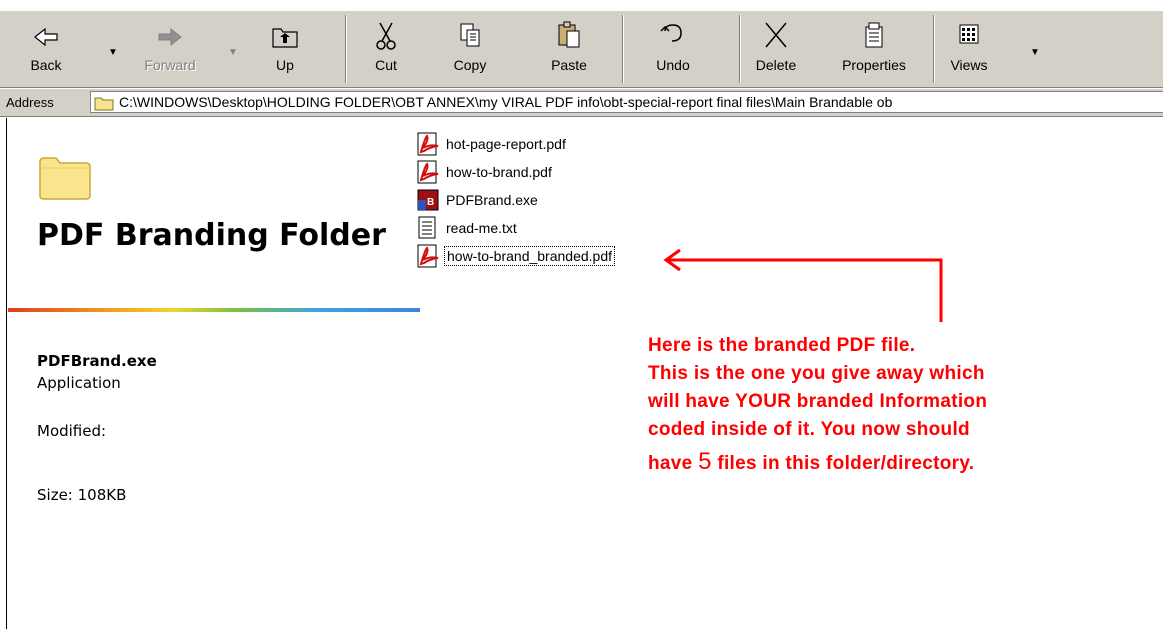 This screenshot has width=1163, height=629. I want to click on cut-button: Cut, so click(386, 48).